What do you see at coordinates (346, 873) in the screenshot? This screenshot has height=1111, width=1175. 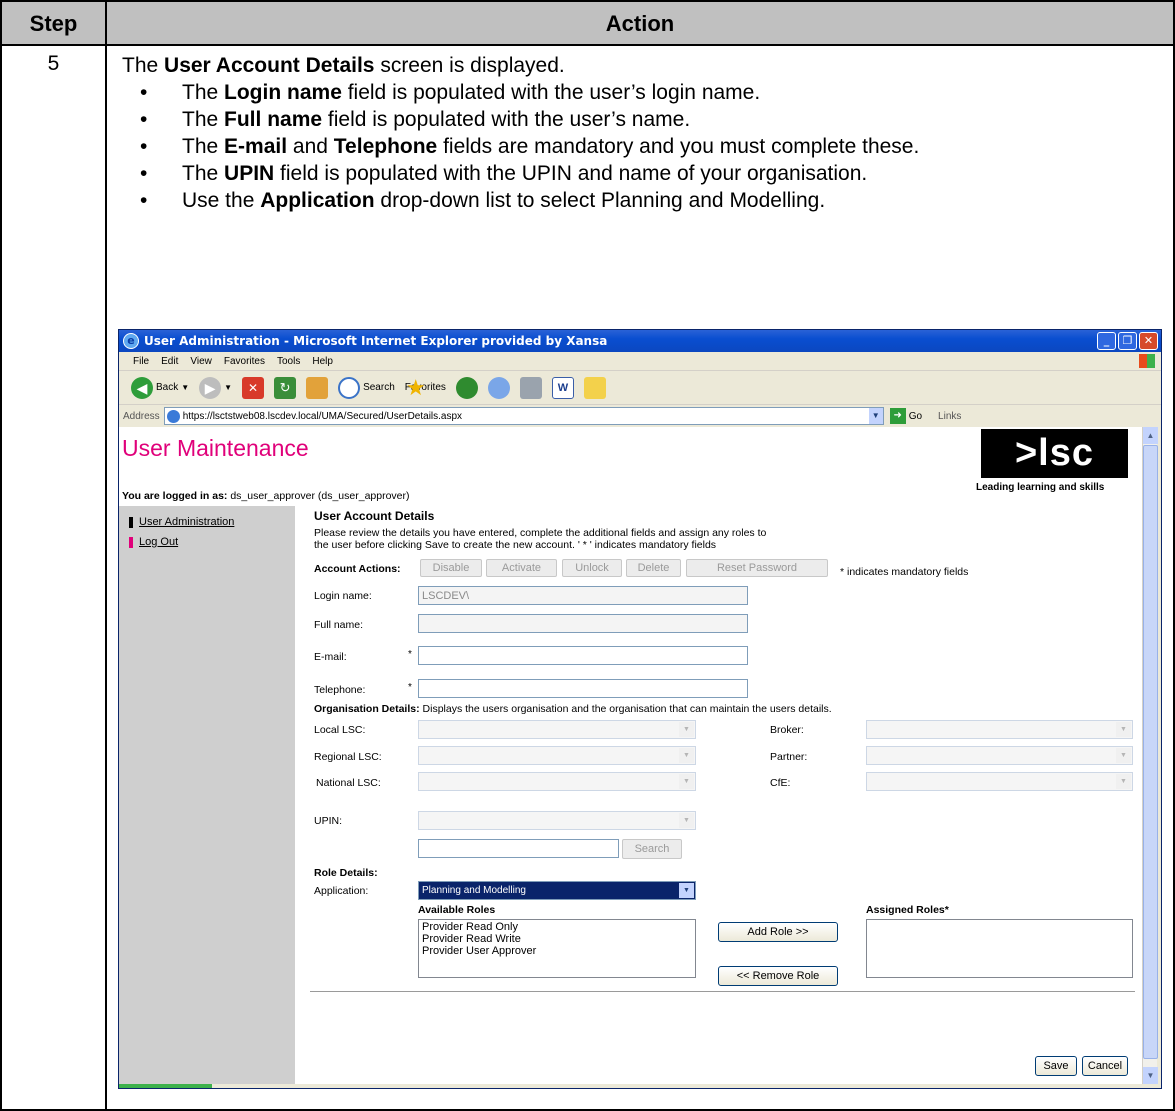 I see `role-details-label: Role Details:` at bounding box center [346, 873].